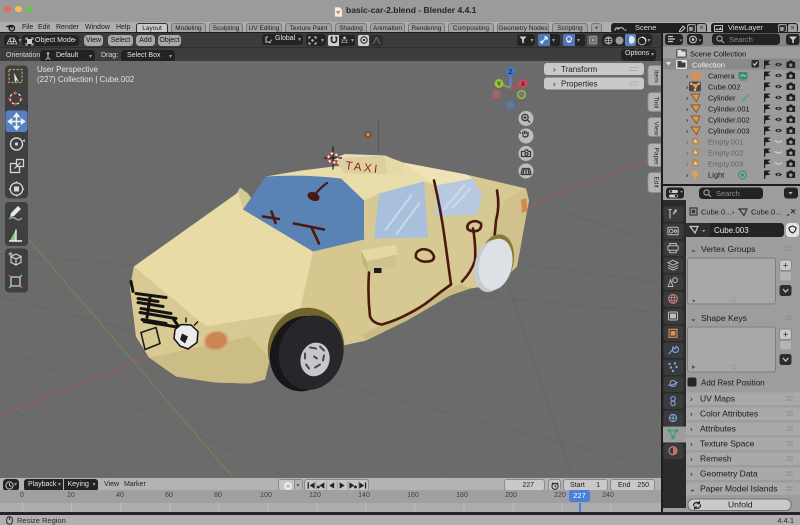  Describe the element at coordinates (725, 153) in the screenshot. I see `svg-text: Empty.002` at that location.